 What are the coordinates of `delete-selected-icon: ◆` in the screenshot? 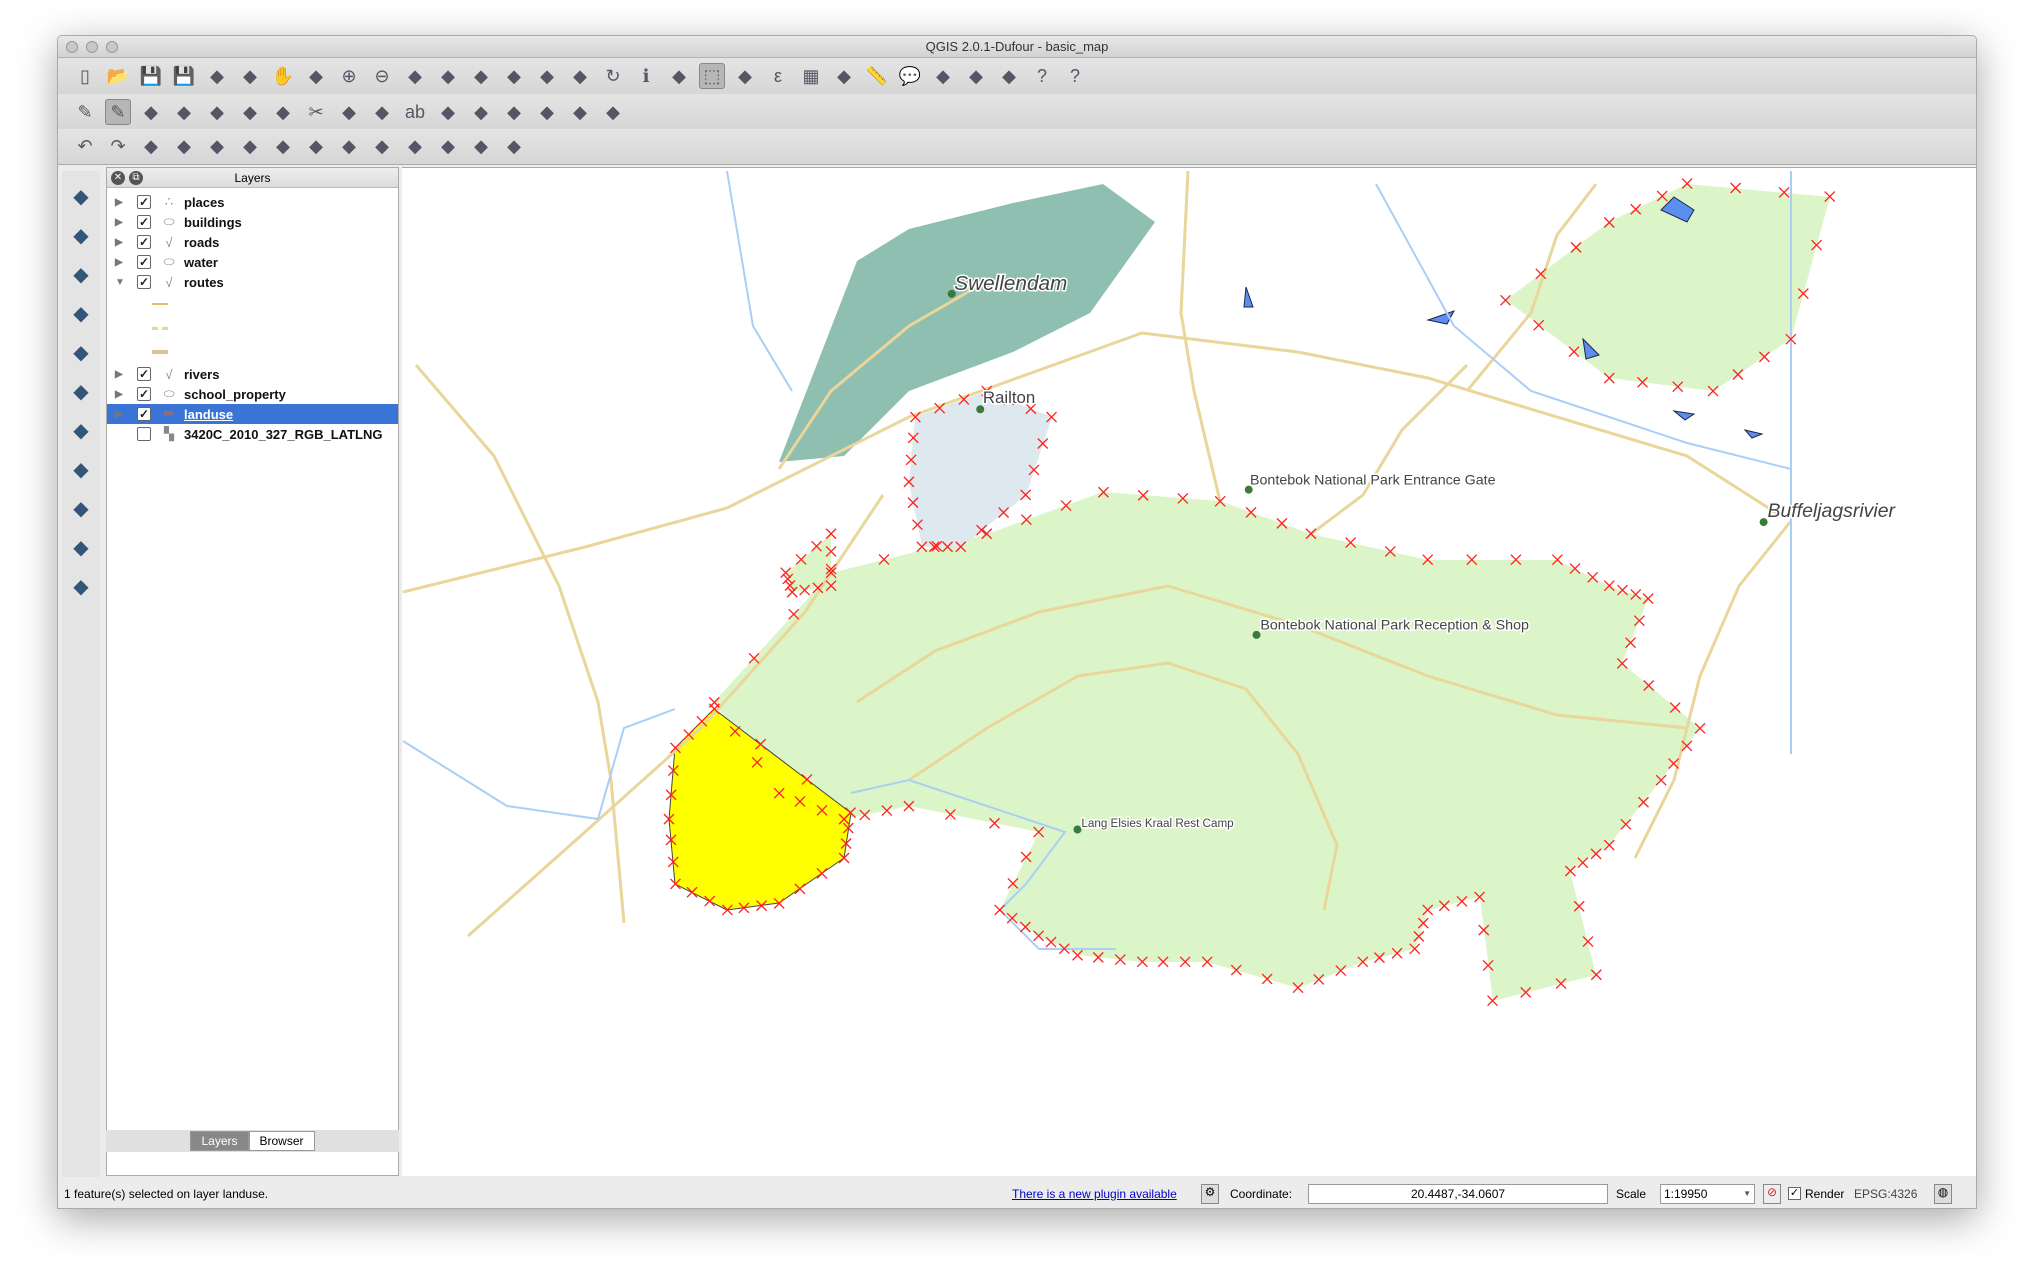 It's located at (283, 112).